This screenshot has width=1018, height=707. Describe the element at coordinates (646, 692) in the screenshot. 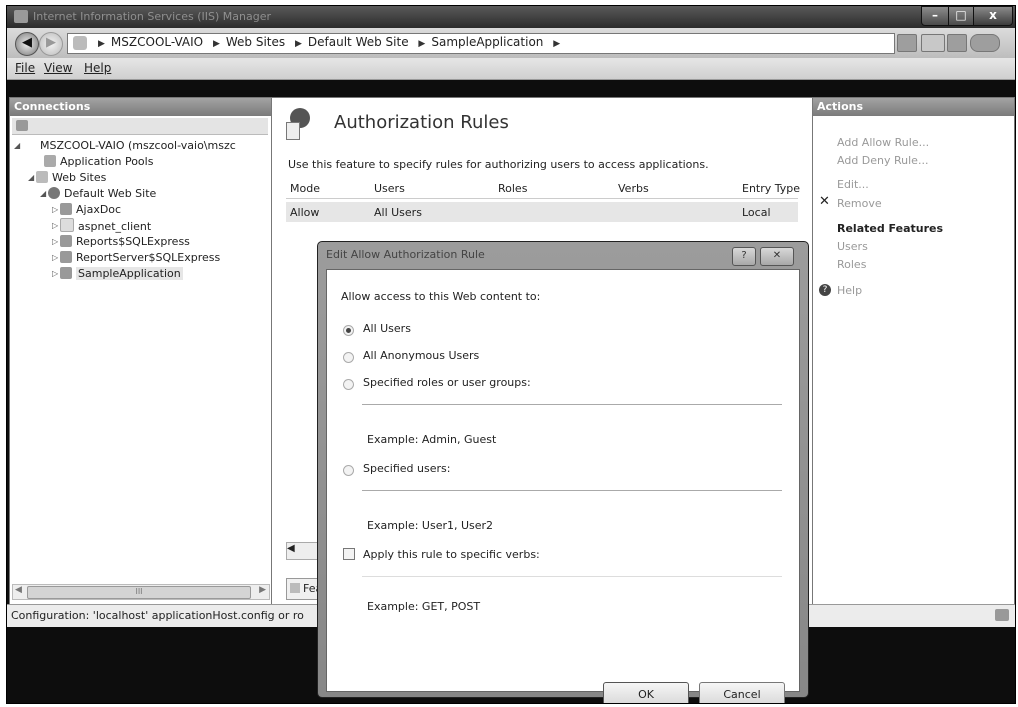

I see `ok-button: OK` at that location.